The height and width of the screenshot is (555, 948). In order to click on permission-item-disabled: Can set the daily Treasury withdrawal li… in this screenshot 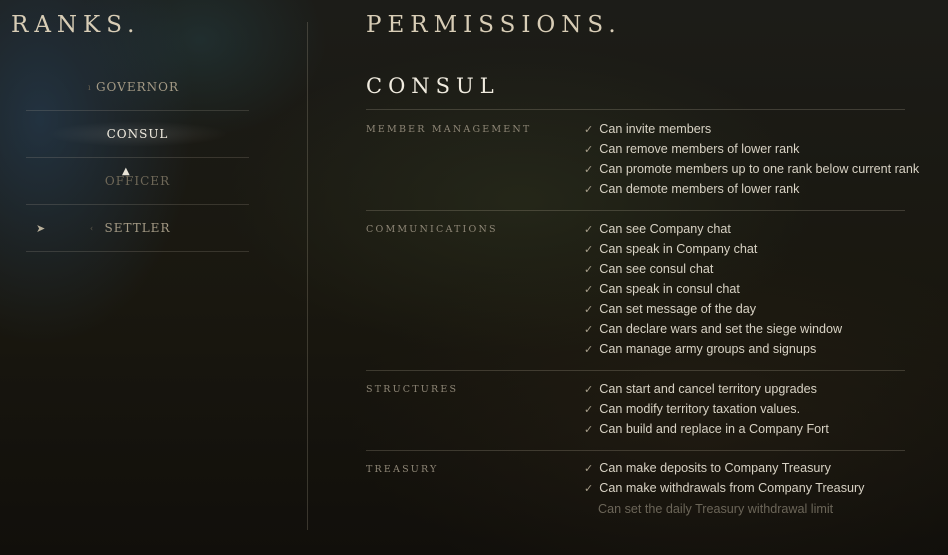, I will do `click(716, 509)`.